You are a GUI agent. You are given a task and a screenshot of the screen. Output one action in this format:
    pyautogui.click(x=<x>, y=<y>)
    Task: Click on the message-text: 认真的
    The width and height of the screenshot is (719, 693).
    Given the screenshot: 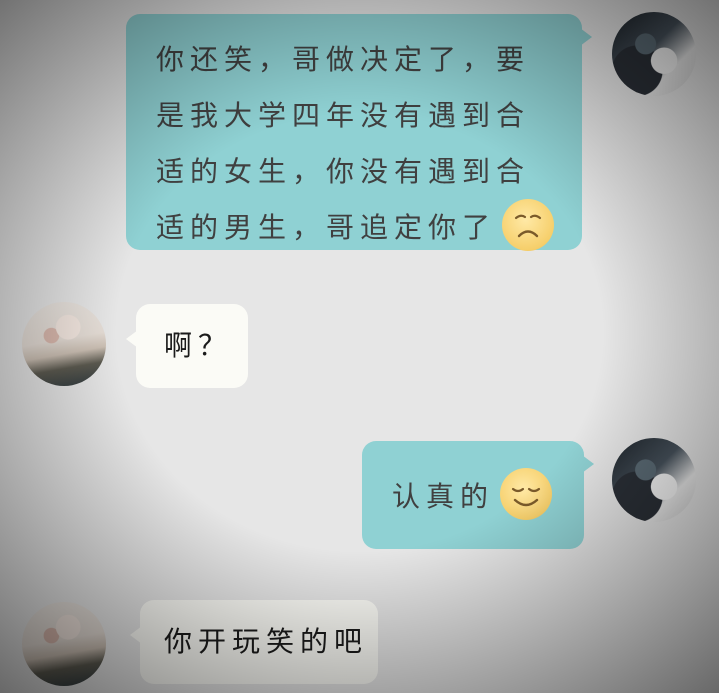 What is the action you would take?
    pyautogui.click(x=488, y=496)
    